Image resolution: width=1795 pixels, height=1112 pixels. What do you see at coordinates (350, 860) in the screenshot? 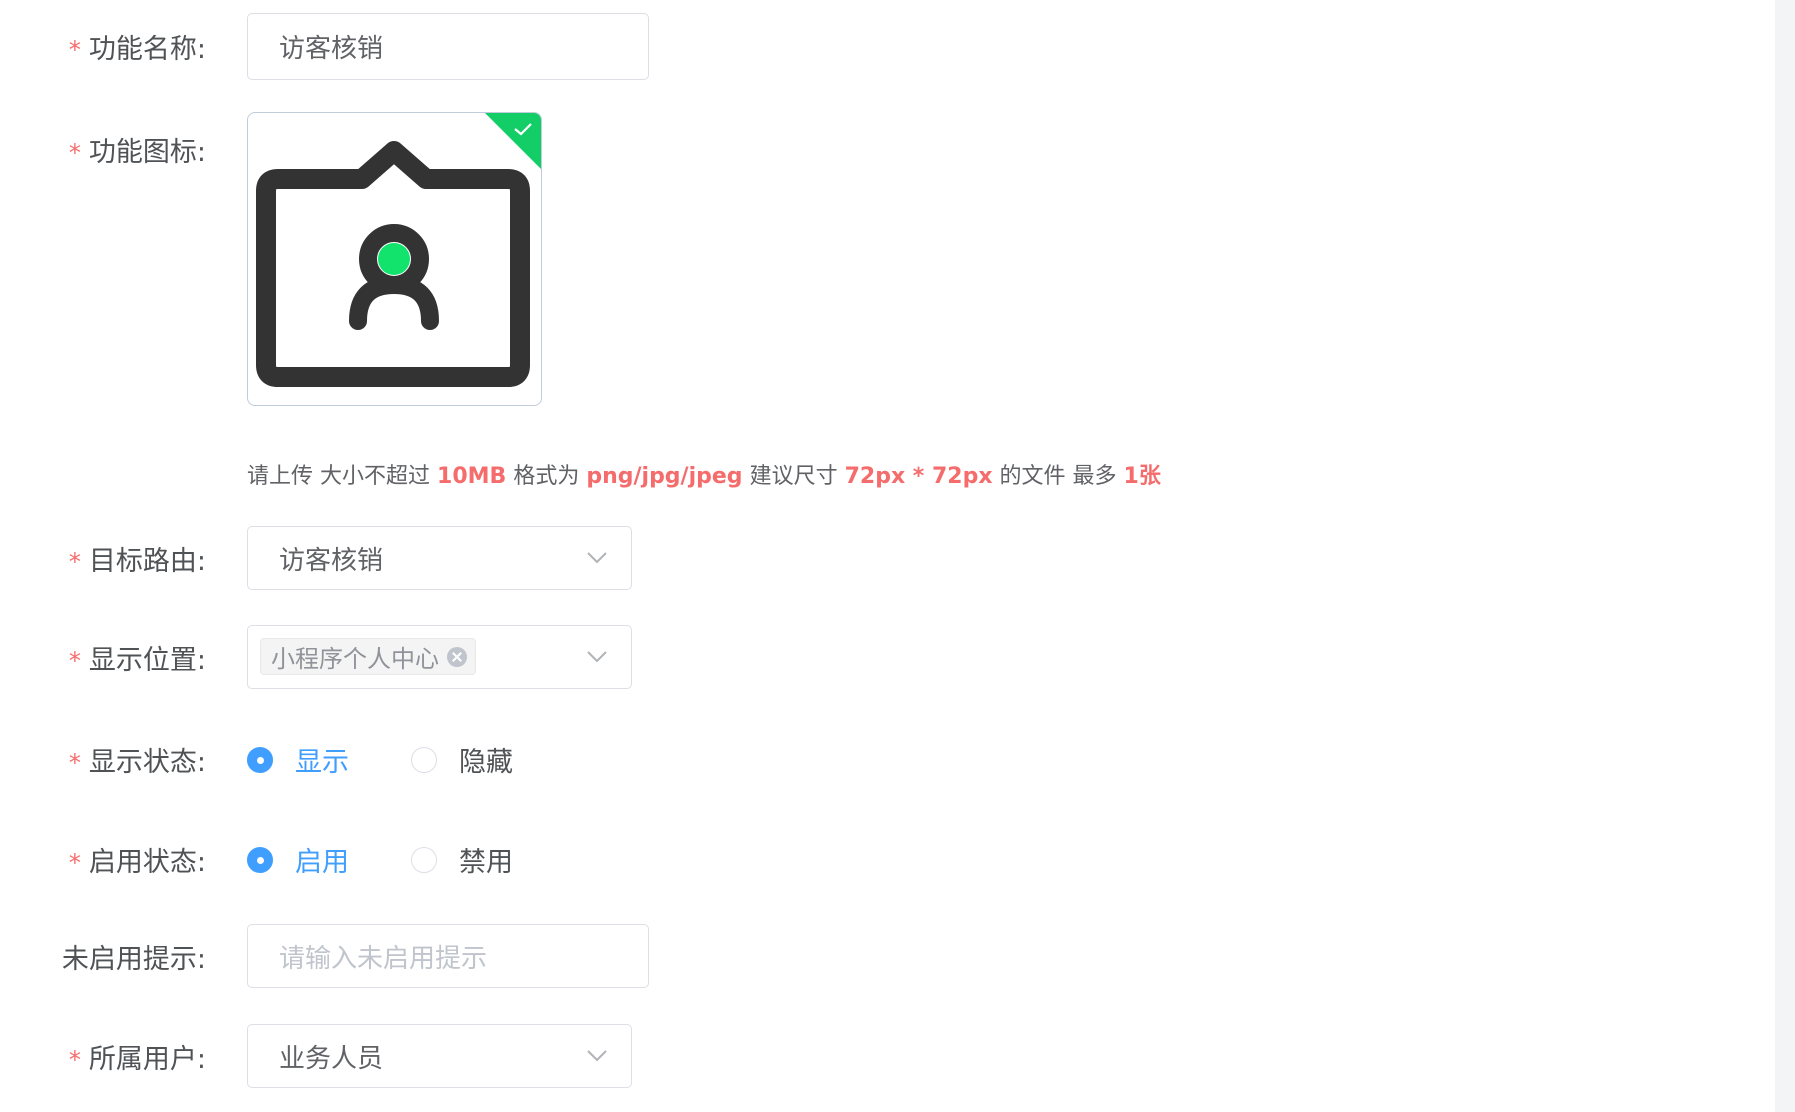
I see `form-row-enable-status: * 启用状态: 启用 禁用` at bounding box center [350, 860].